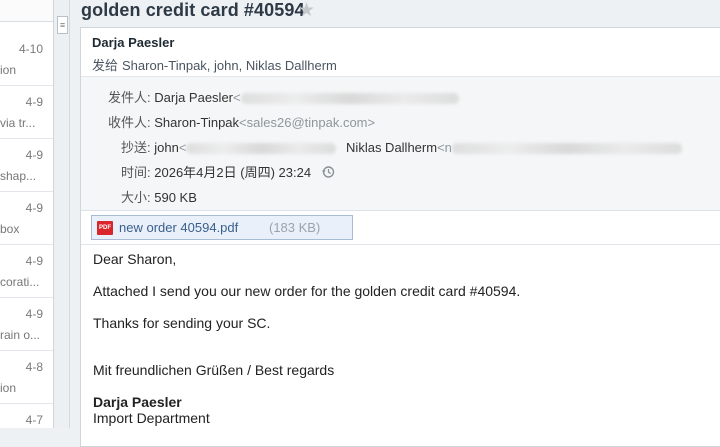 This screenshot has width=720, height=447. Describe the element at coordinates (26, 218) in the screenshot. I see `list-item: 4-9 box` at that location.